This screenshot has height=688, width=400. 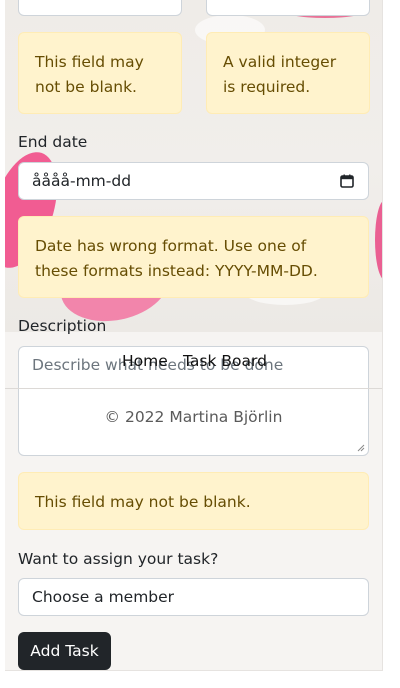 I want to click on previous-integer-input, so click(x=288, y=8).